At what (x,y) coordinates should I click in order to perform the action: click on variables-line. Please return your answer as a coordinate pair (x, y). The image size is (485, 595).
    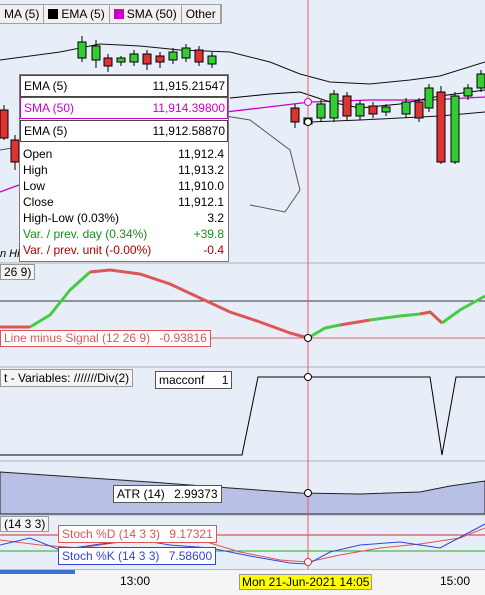
    Looking at the image, I should click on (242, 416).